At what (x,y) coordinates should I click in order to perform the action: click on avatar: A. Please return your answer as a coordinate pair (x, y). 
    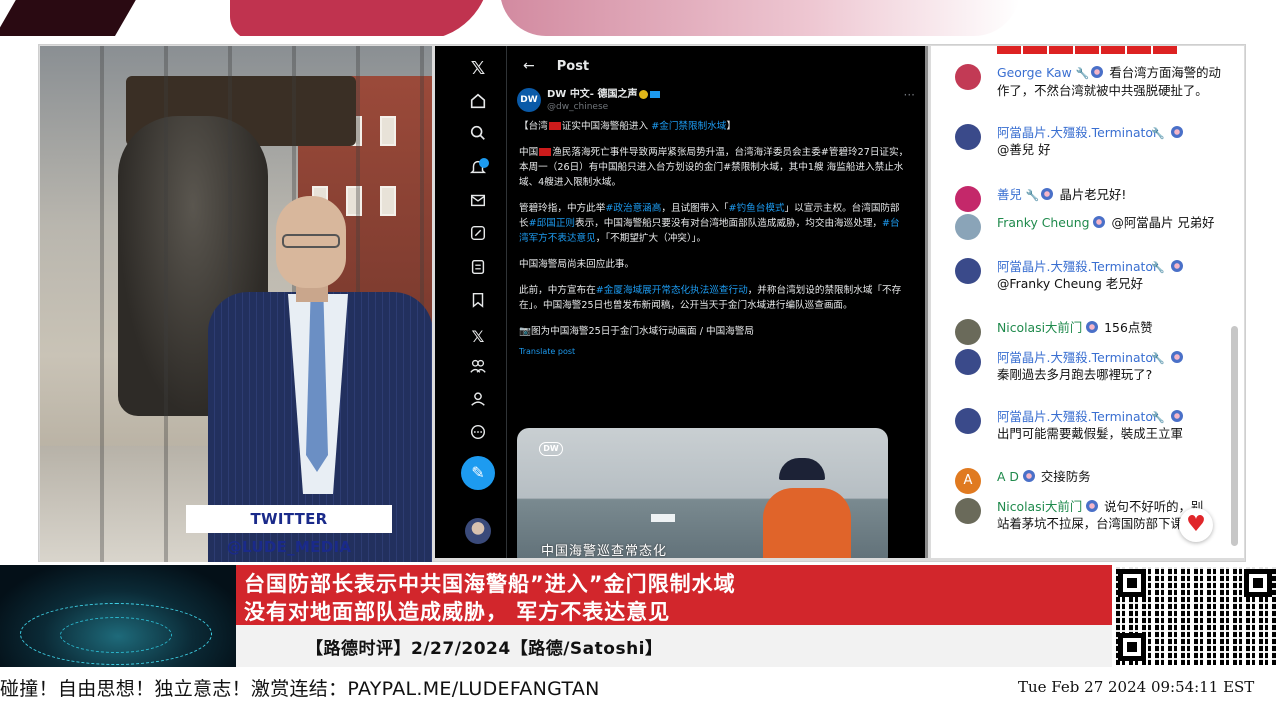
    Looking at the image, I should click on (968, 481).